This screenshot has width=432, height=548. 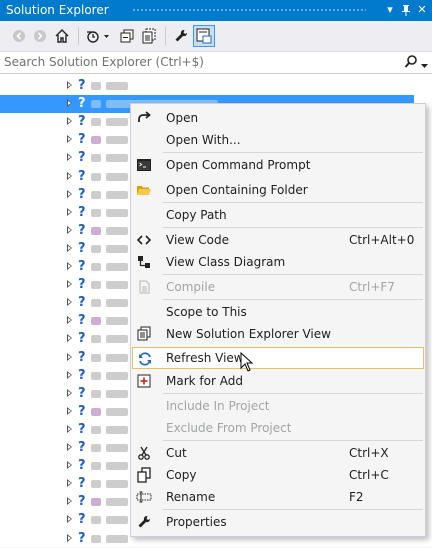 I want to click on show-all-files-icon, so click(x=149, y=36).